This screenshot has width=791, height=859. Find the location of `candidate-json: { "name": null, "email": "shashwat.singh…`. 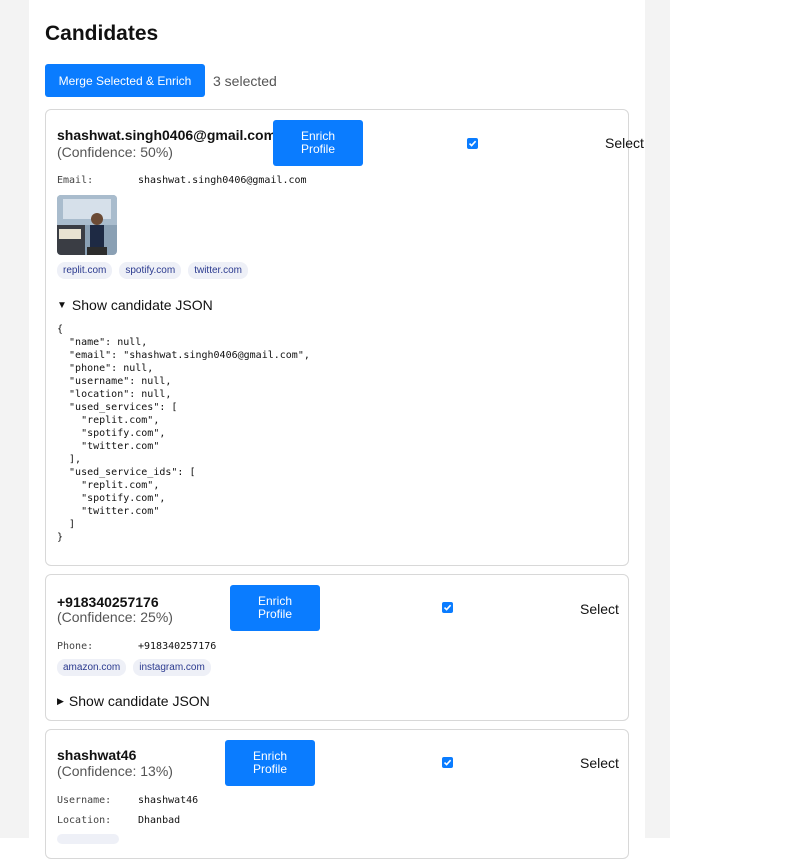

candidate-json: { "name": null, "email": "shashwat.singh… is located at coordinates (183, 433).